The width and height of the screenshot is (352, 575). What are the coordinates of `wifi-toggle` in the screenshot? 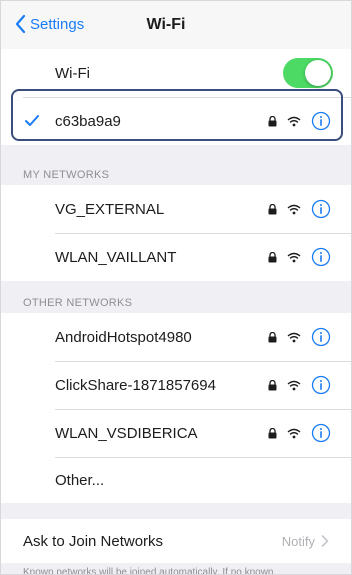 It's located at (308, 73).